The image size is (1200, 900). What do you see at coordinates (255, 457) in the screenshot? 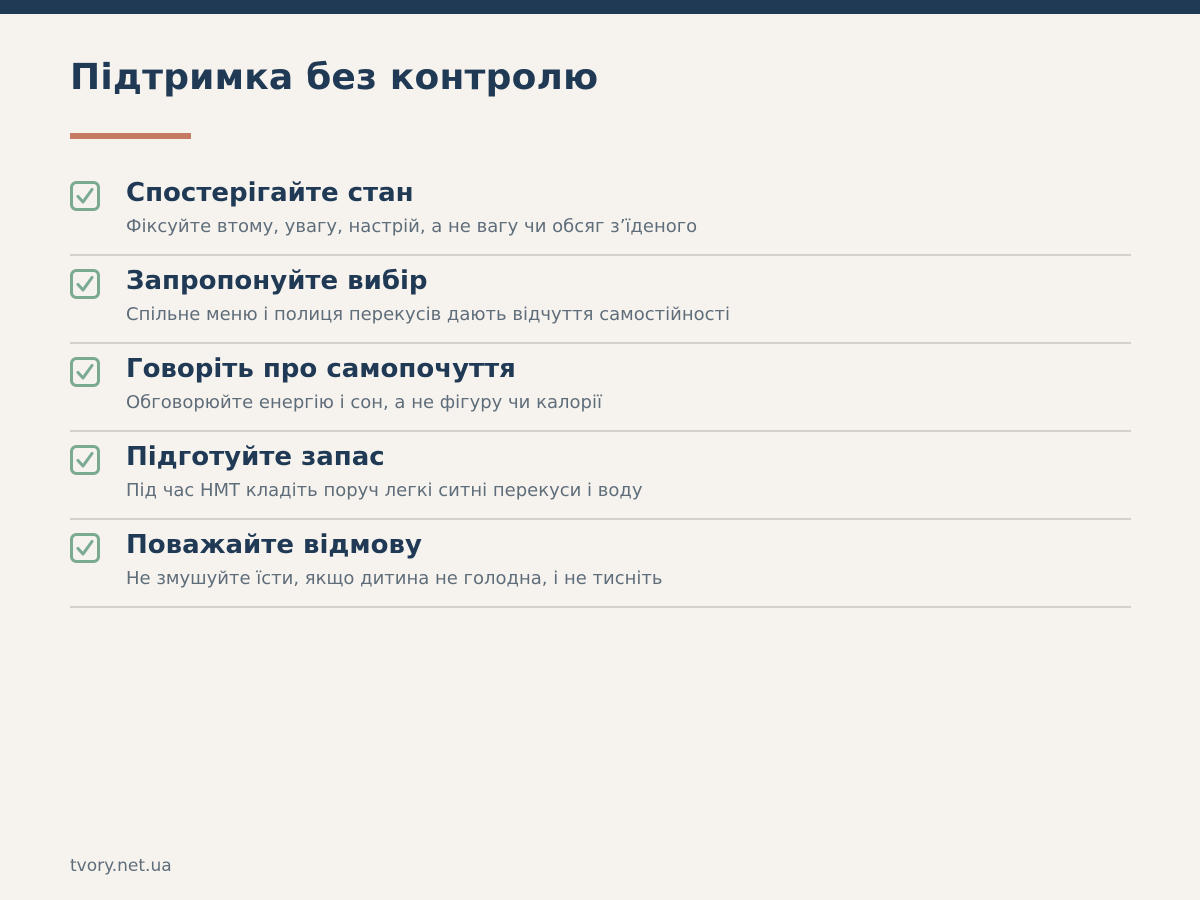
I see `item-title: Підготуйте запас` at bounding box center [255, 457].